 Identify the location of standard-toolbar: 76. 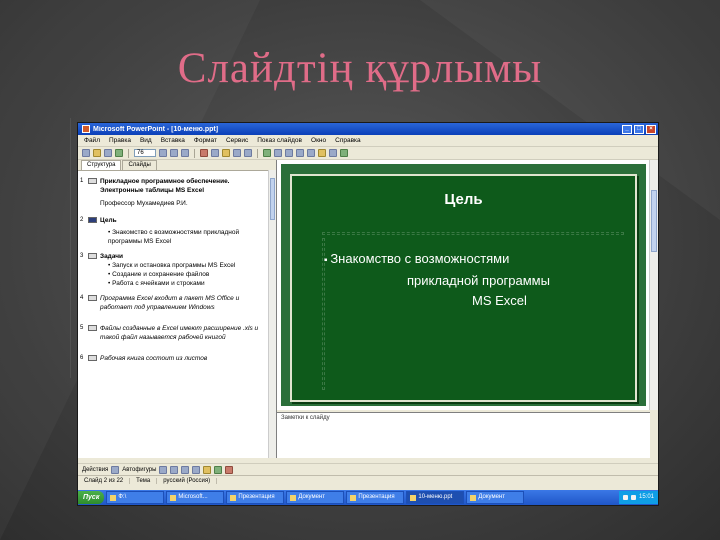
(368, 153).